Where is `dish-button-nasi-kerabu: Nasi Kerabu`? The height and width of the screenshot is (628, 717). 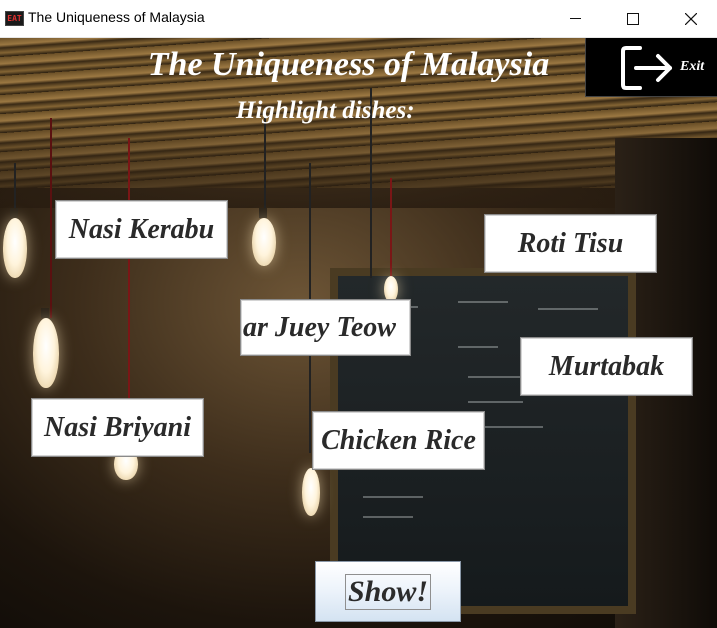
dish-button-nasi-kerabu: Nasi Kerabu is located at coordinates (141, 229).